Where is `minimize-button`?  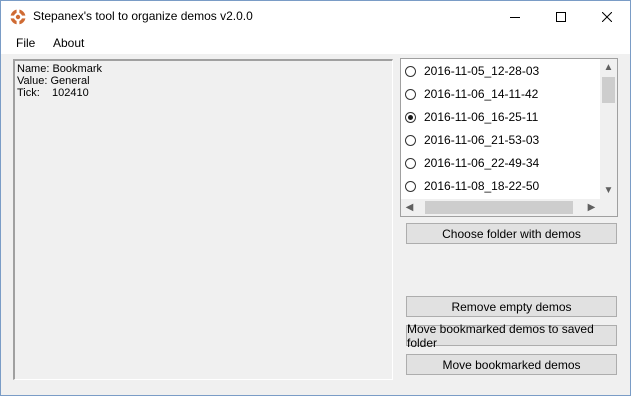 minimize-button is located at coordinates (515, 16).